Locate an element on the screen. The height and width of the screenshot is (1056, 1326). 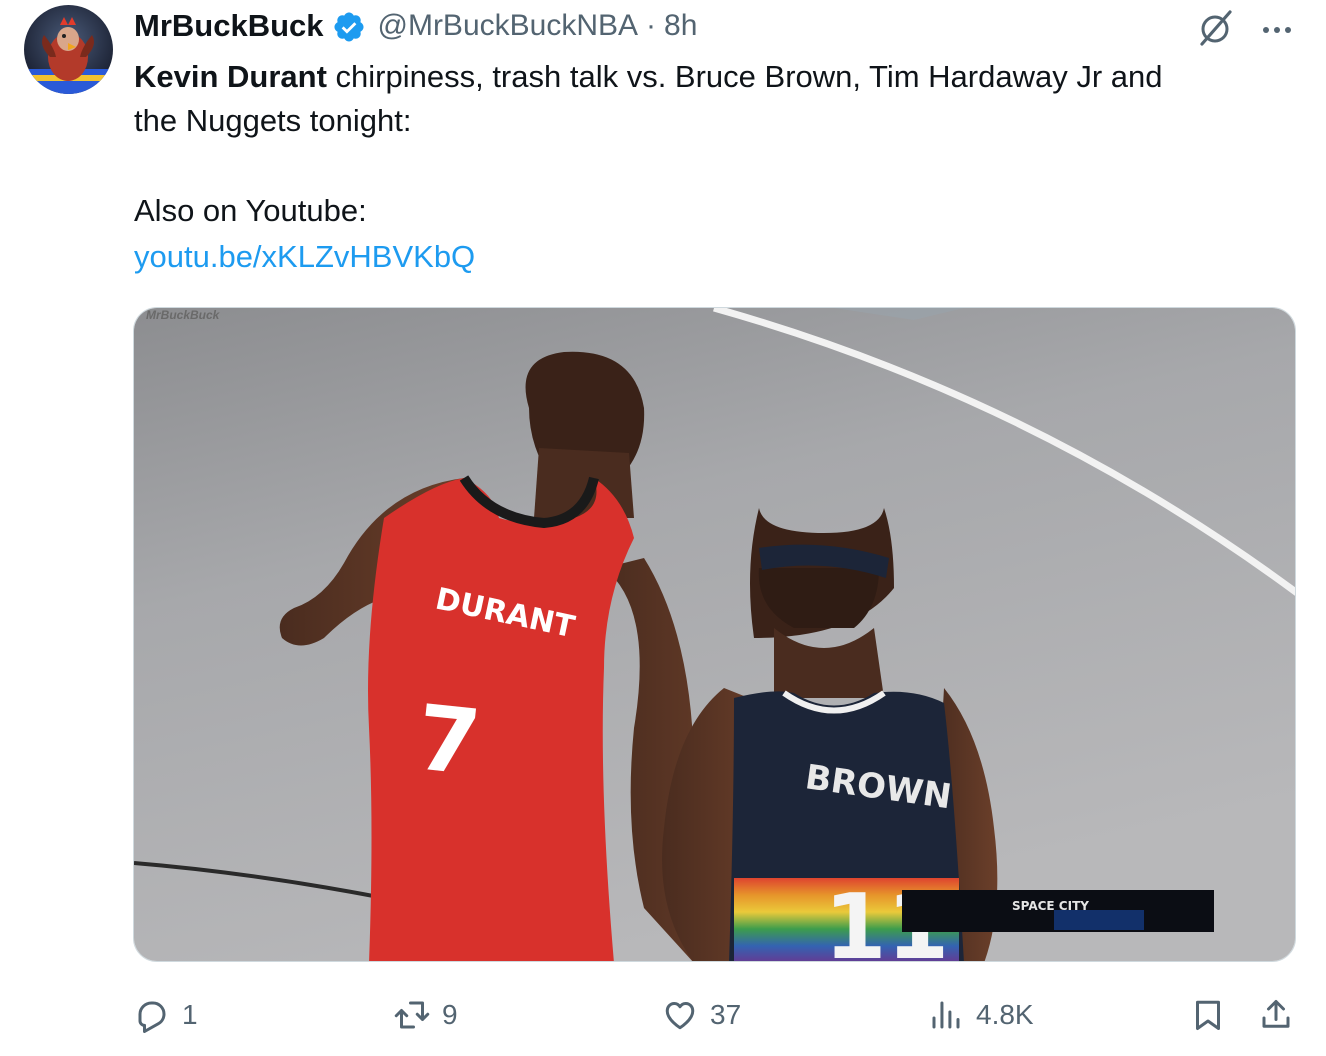
bookmark-button is located at coordinates (1208, 1015).